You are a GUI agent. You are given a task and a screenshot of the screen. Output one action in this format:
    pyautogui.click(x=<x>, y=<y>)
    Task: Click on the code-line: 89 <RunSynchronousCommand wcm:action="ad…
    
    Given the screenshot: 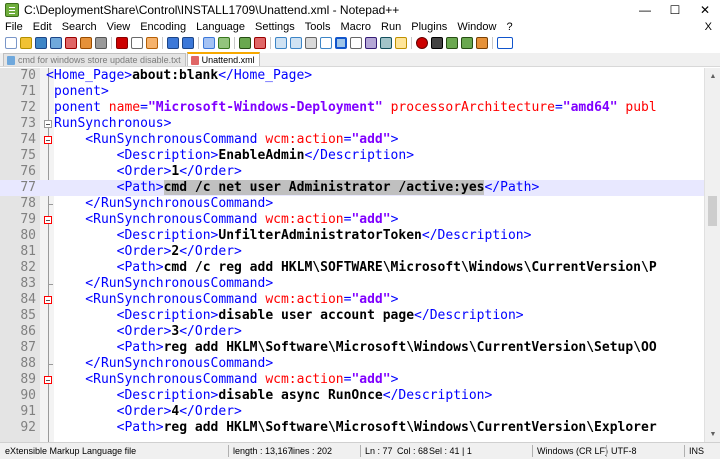 What is the action you would take?
    pyautogui.click(x=352, y=380)
    